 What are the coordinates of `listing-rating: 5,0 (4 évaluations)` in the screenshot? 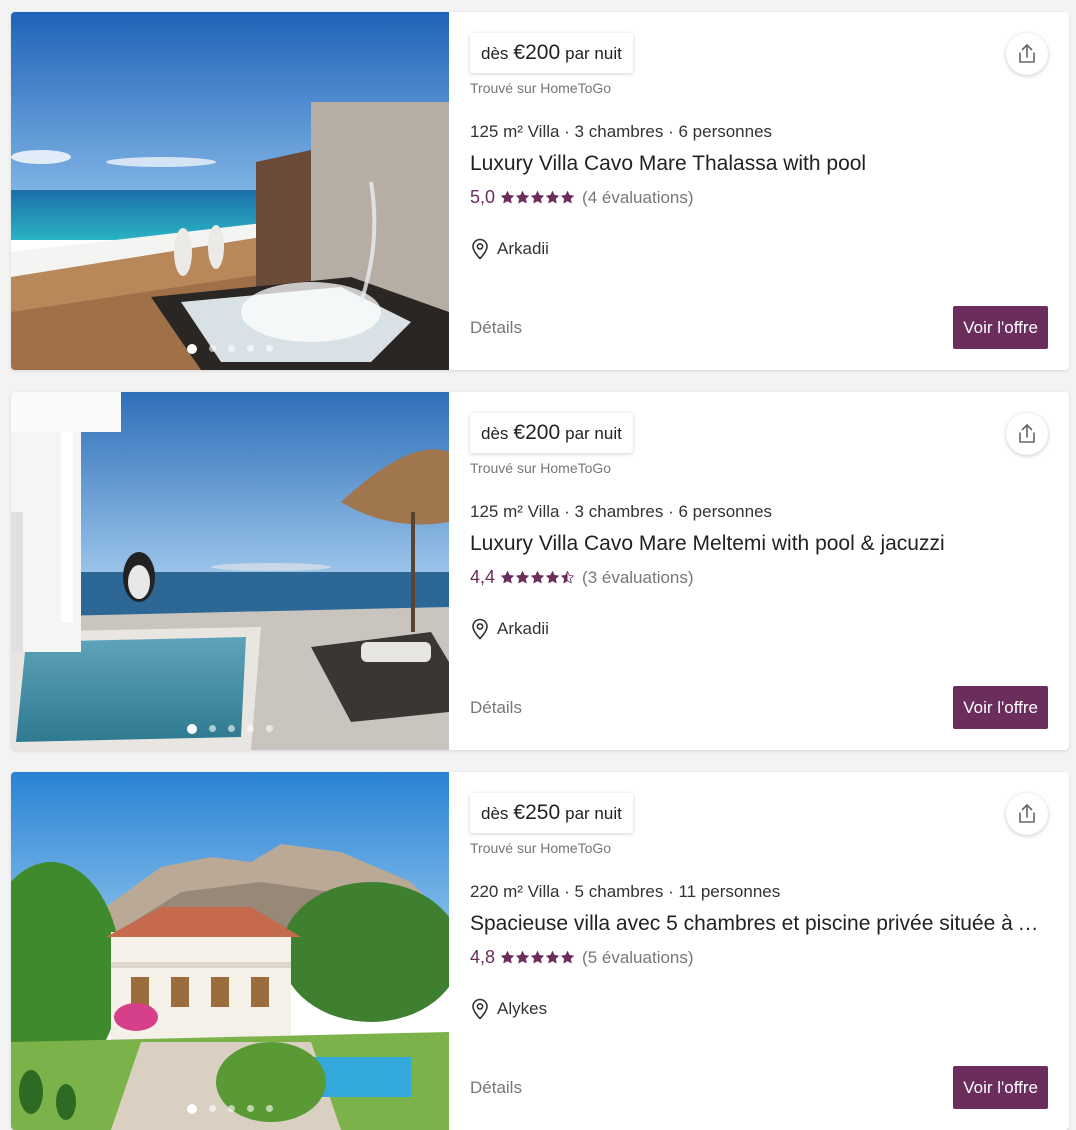 It's located at (582, 197).